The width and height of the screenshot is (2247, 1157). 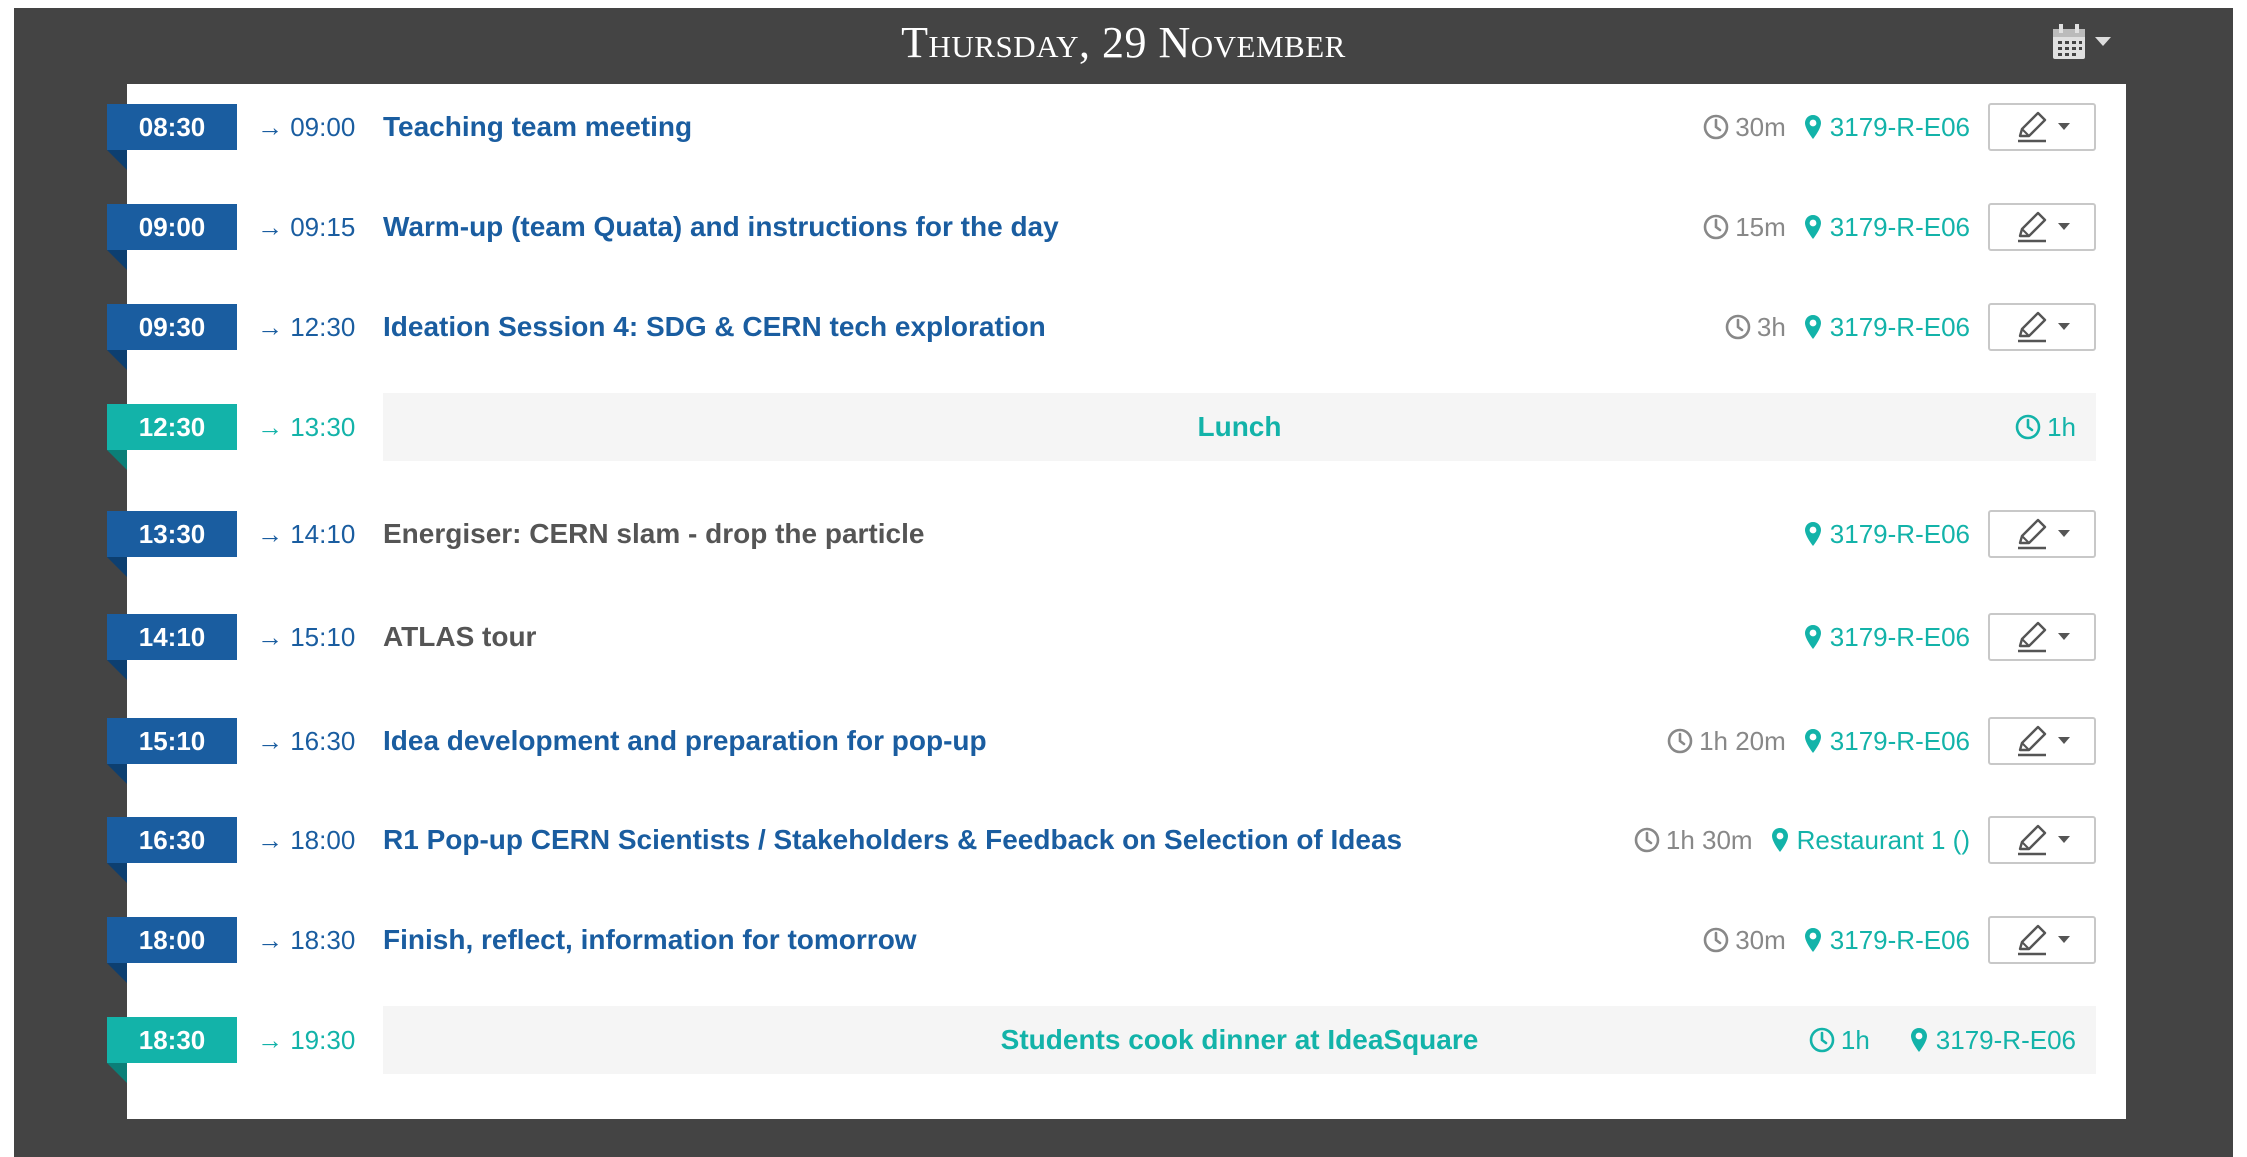 What do you see at coordinates (306, 940) in the screenshot?
I see `end-time: → 18:30` at bounding box center [306, 940].